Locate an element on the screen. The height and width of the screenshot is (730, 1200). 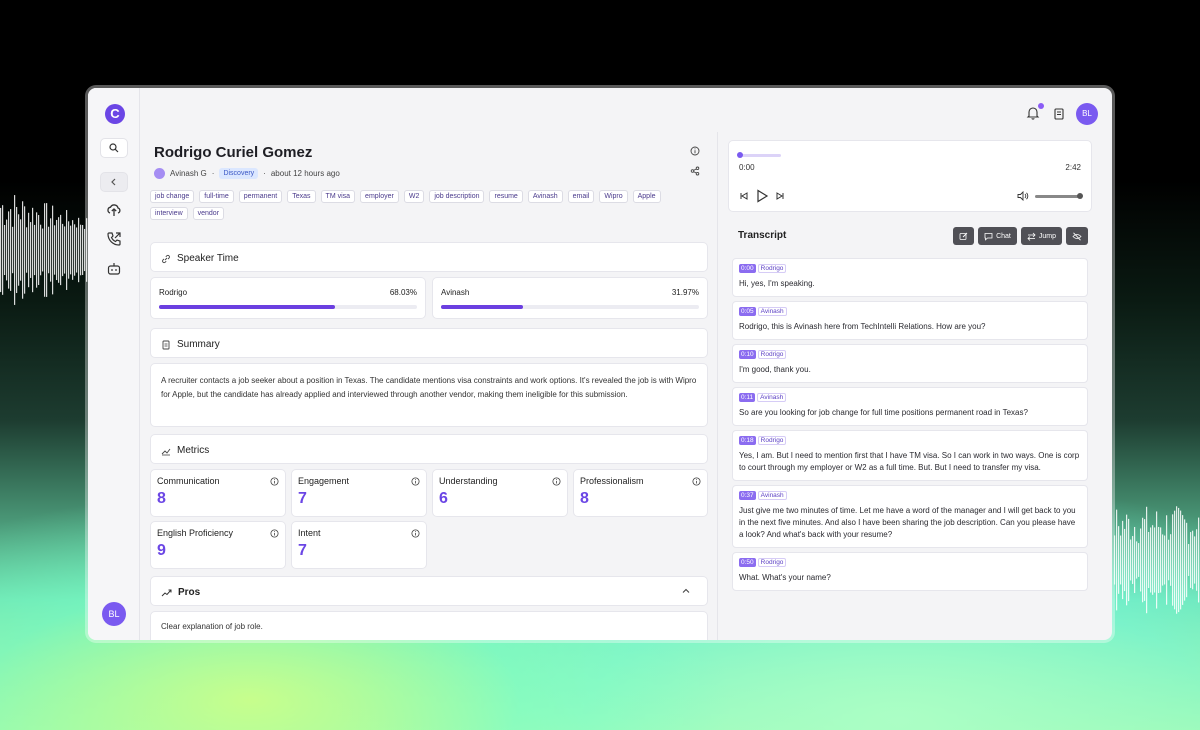
bot-icon is located at coordinates (114, 269).